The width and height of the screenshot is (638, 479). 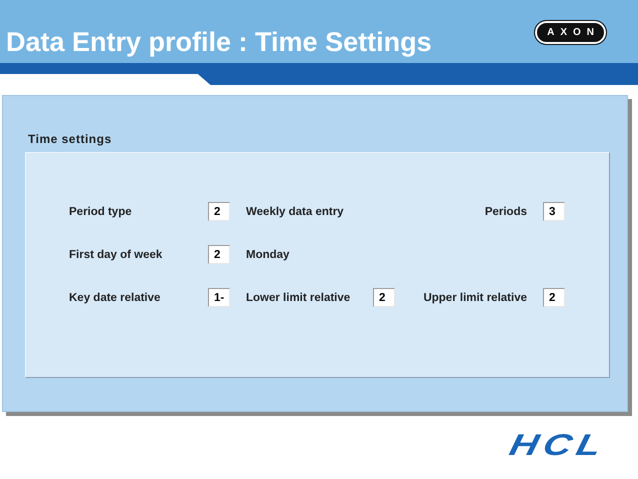 What do you see at coordinates (295, 212) in the screenshot?
I see `field-description: Weekly data entry` at bounding box center [295, 212].